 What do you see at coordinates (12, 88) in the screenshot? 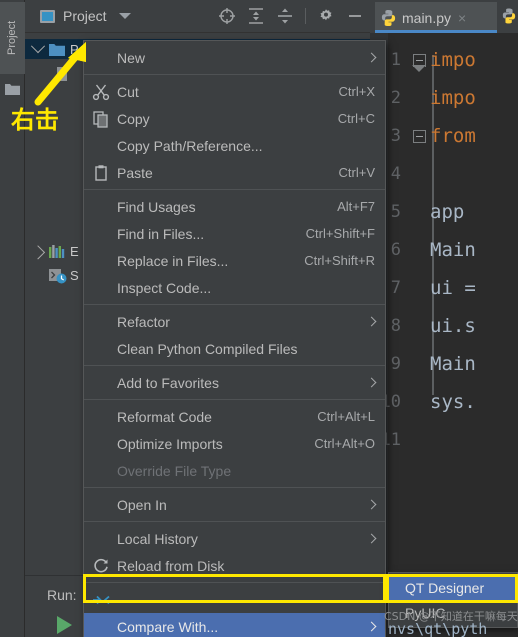
I see `folder-icon` at bounding box center [12, 88].